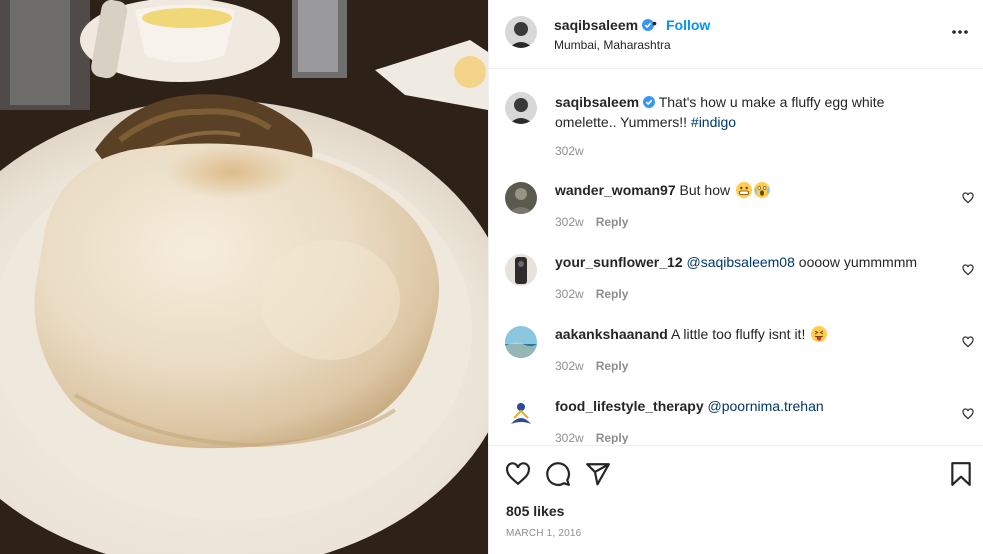 Image resolution: width=983 pixels, height=554 pixels. What do you see at coordinates (713, 122) in the screenshot?
I see `caption-hashtag: #indigo` at bounding box center [713, 122].